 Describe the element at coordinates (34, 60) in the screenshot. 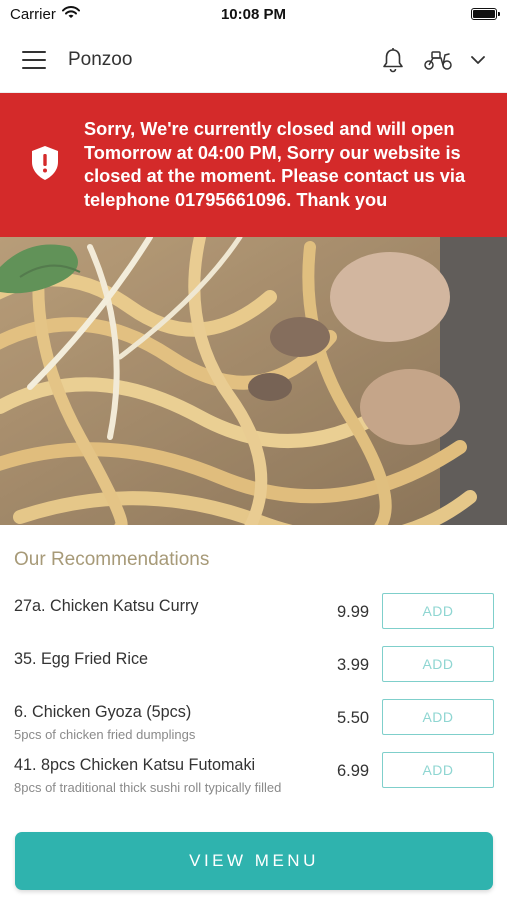

I see `menu-icon` at that location.